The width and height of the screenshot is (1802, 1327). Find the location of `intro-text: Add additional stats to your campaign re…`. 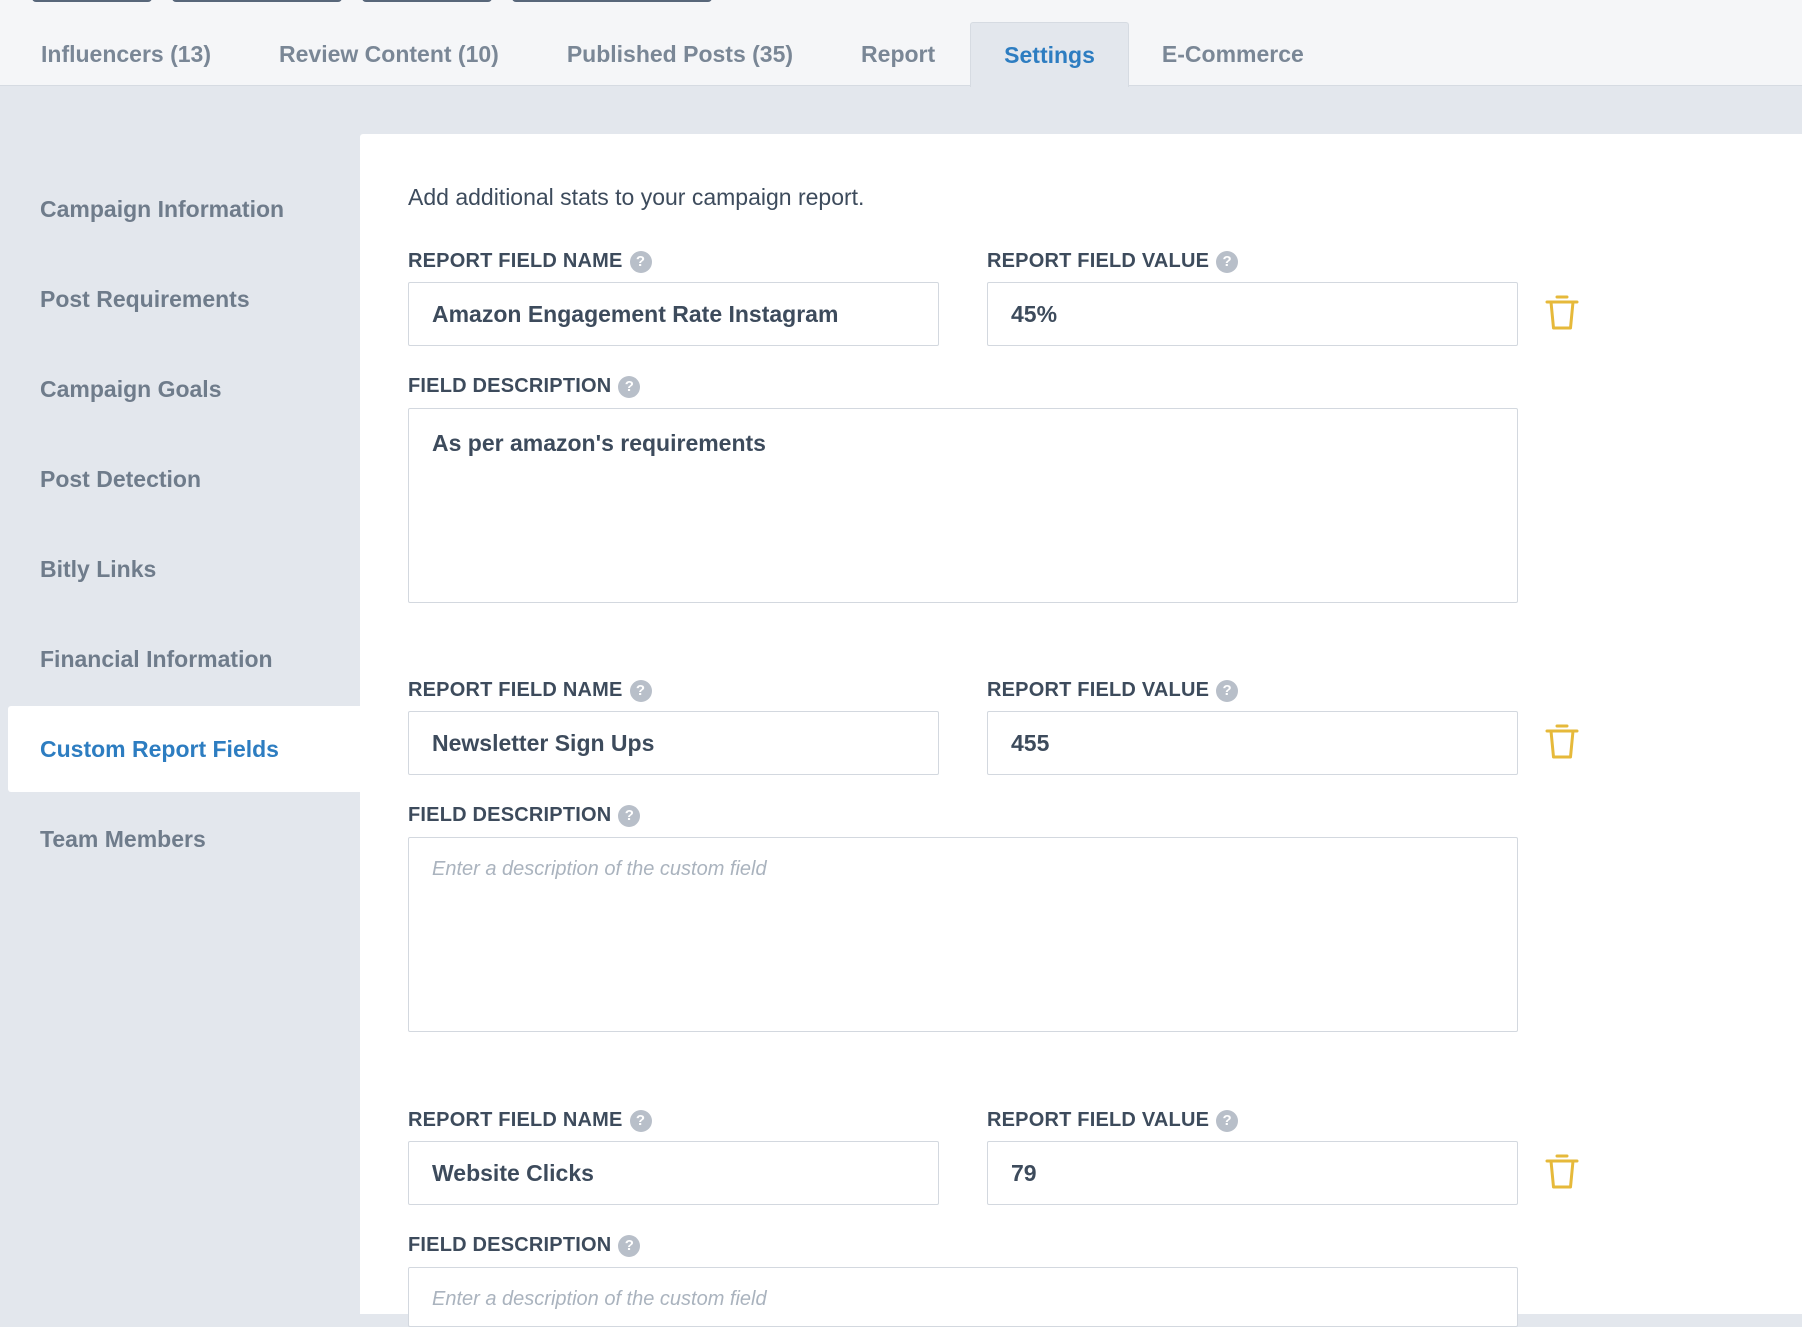

intro-text: Add additional stats to your campaign re… is located at coordinates (636, 197).